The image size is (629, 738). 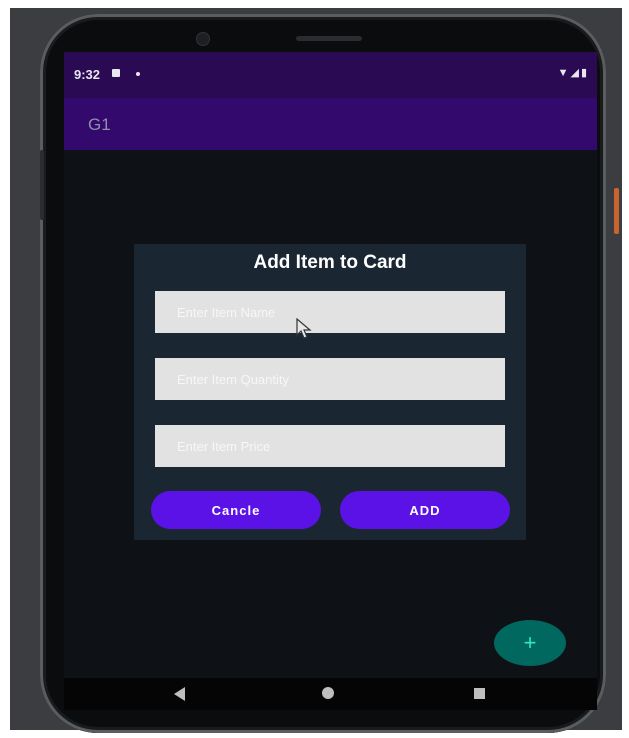 What do you see at coordinates (203, 39) in the screenshot?
I see `front-camera` at bounding box center [203, 39].